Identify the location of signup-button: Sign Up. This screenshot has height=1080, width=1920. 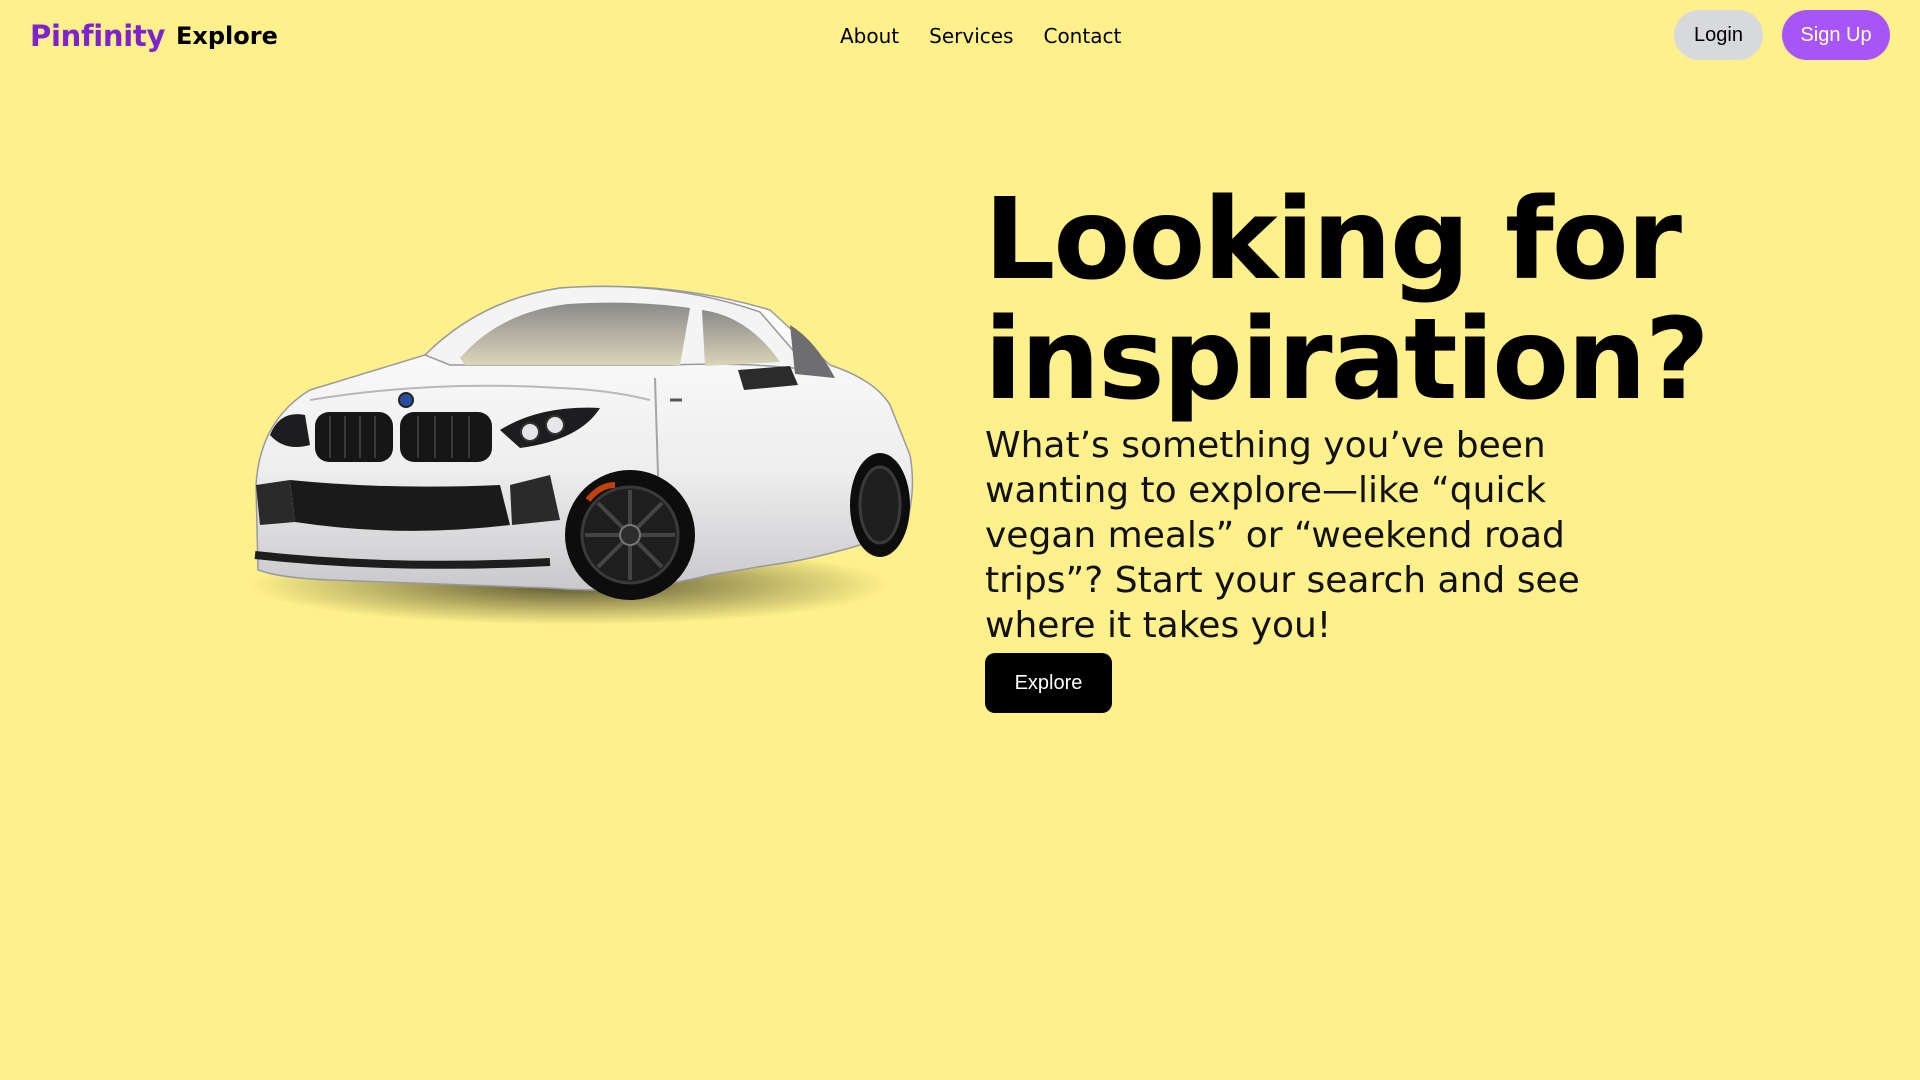
(1836, 35).